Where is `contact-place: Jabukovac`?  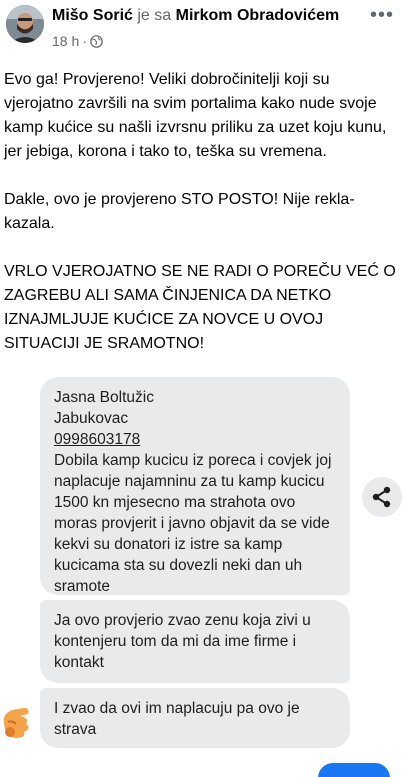
contact-place: Jabukovac is located at coordinates (91, 418).